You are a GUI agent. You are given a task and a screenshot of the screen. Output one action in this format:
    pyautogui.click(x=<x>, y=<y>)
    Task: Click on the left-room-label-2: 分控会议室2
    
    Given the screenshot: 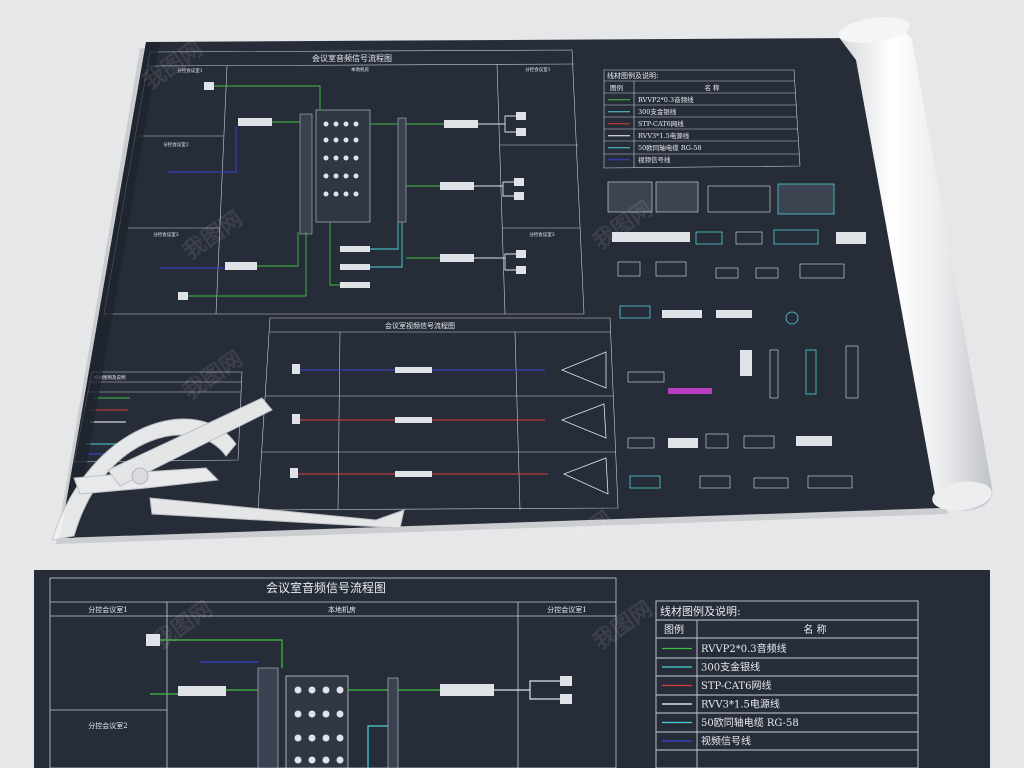 What is the action you would take?
    pyautogui.click(x=175, y=144)
    